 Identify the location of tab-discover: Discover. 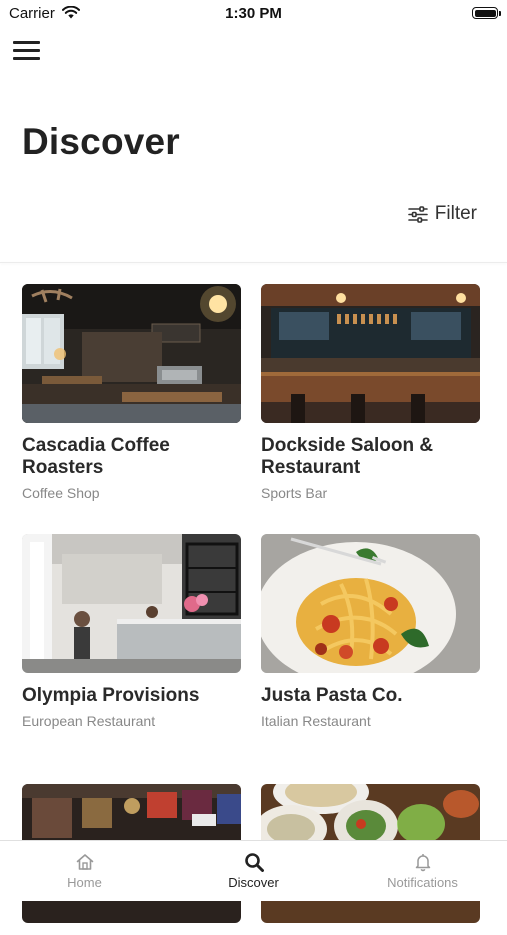
(253, 871).